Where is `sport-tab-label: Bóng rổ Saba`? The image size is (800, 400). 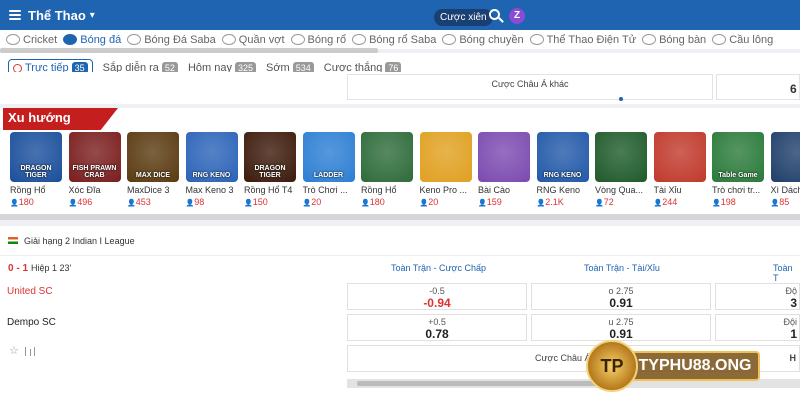
sport-tab-label: Bóng rổ Saba is located at coordinates (403, 39).